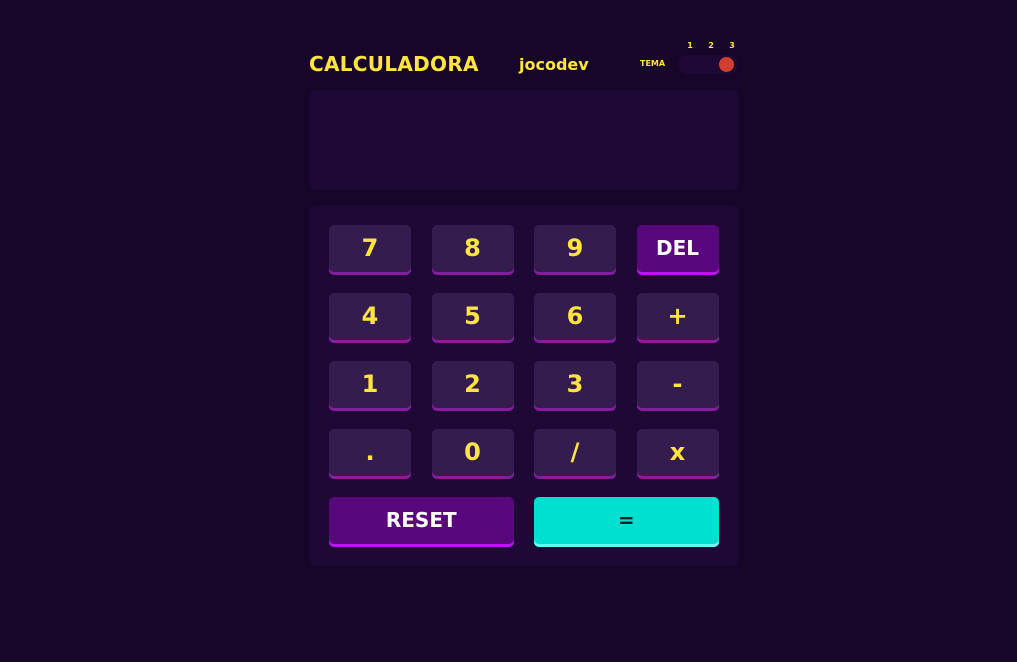 The width and height of the screenshot is (1017, 662). What do you see at coordinates (732, 45) in the screenshot?
I see `theme-option-3: 3` at bounding box center [732, 45].